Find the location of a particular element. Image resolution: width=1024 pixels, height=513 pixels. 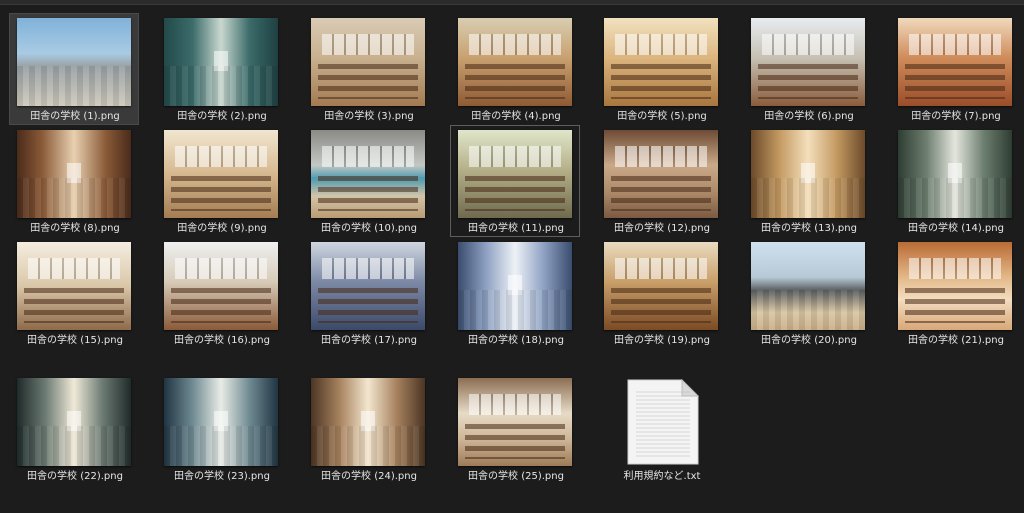

file-name-label: 田舎の学校 (14).png is located at coordinates (956, 228).